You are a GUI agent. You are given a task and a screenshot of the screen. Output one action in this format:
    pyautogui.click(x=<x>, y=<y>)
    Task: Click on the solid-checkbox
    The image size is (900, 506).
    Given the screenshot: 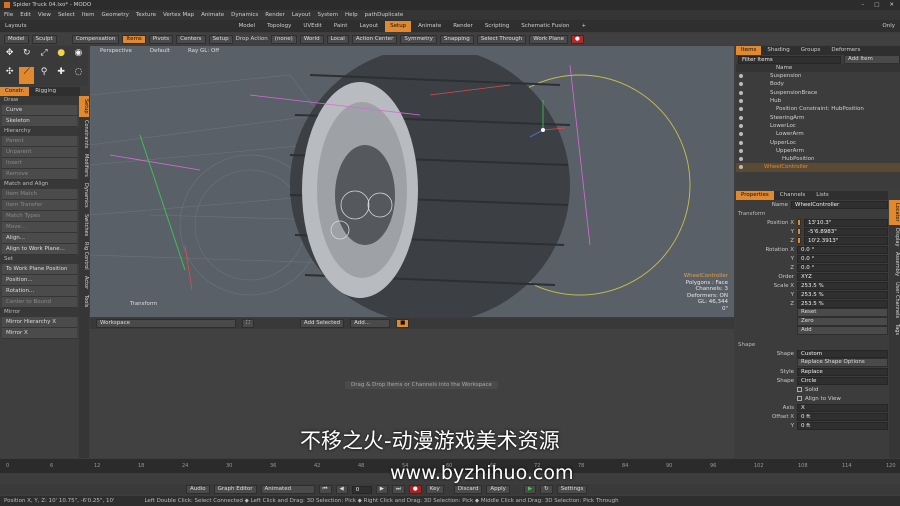 What is the action you would take?
    pyautogui.click(x=799, y=389)
    